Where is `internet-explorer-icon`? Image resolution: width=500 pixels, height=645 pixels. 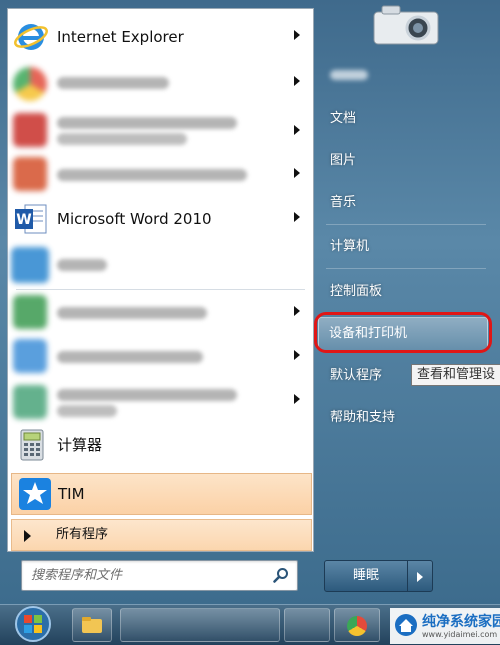 internet-explorer-icon is located at coordinates (31, 37).